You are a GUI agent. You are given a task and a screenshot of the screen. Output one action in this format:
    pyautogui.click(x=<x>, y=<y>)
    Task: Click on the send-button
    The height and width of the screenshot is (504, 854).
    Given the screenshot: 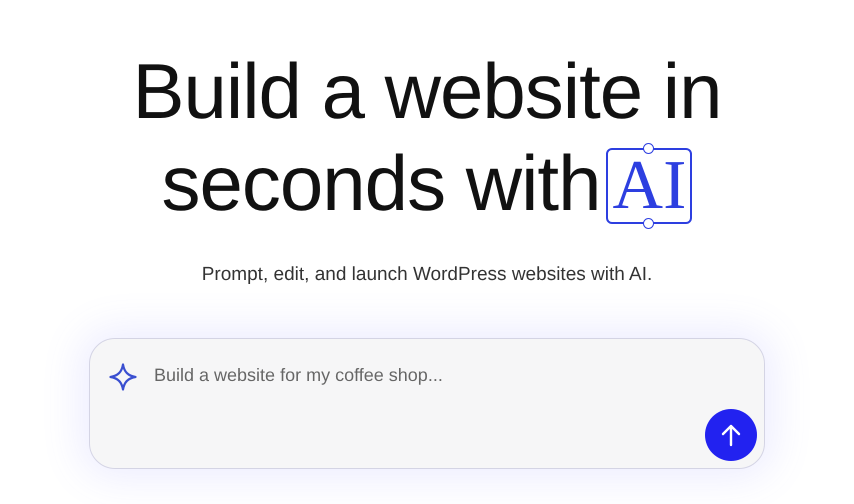 What is the action you would take?
    pyautogui.click(x=731, y=435)
    